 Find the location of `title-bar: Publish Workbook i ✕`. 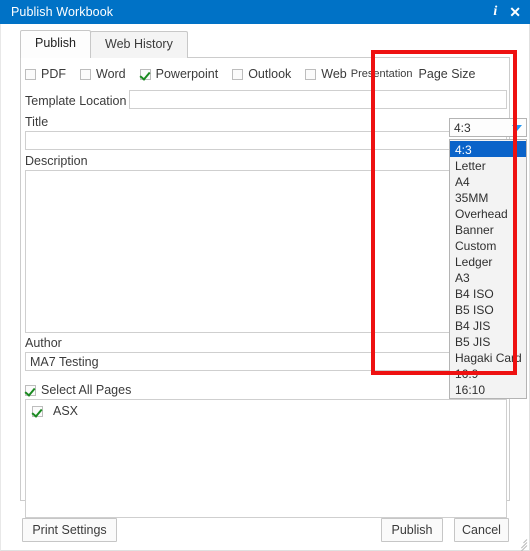

title-bar: Publish Workbook i ✕ is located at coordinates (265, 12).